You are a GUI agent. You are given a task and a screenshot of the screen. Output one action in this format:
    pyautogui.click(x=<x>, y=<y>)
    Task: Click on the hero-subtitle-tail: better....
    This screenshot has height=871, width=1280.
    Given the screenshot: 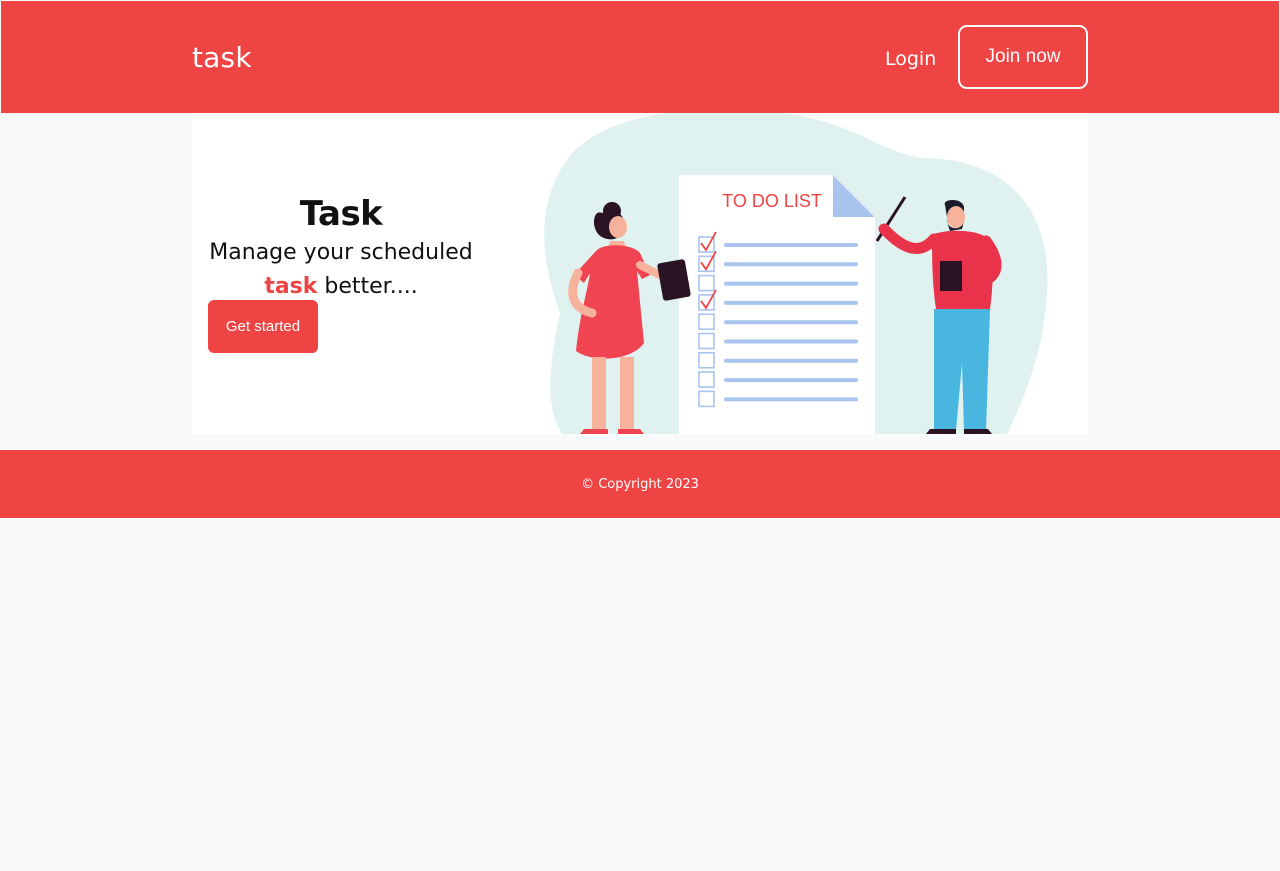 What is the action you would take?
    pyautogui.click(x=367, y=286)
    